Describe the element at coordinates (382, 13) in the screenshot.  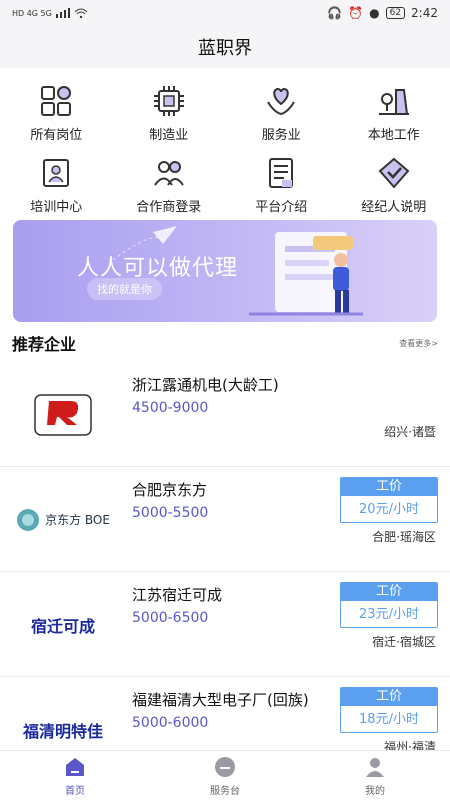
I see `system-indicators: 🎧 ⏰ ● 62 2:42` at that location.